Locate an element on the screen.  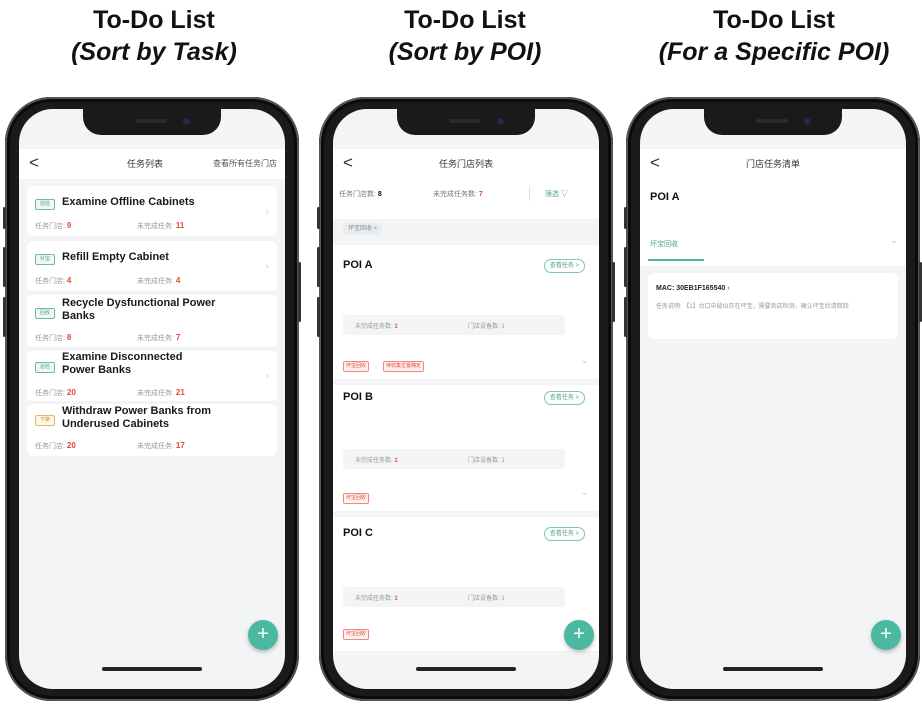
stores-count: 20 is located at coordinates (71, 445).